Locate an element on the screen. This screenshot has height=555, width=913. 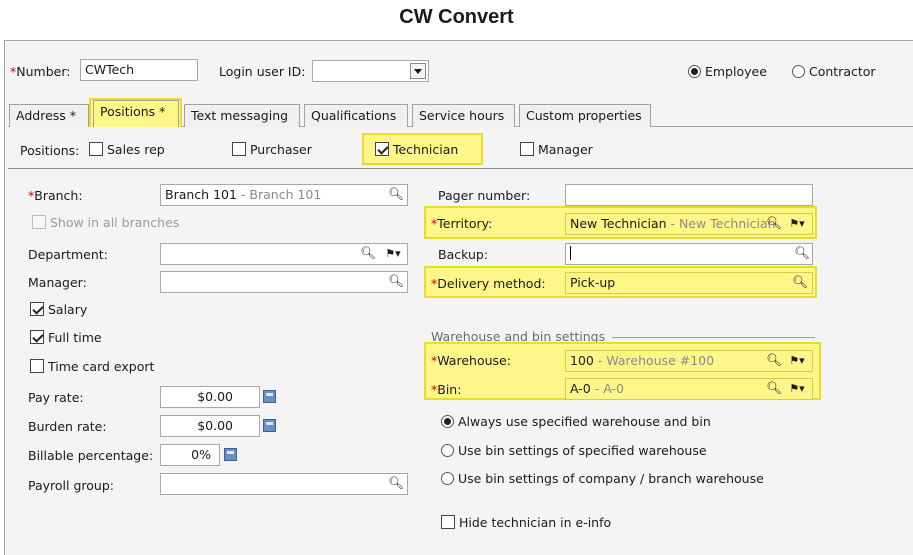
radio-always-use-warehouse: Always use specified warehouse and bin is located at coordinates (576, 421).